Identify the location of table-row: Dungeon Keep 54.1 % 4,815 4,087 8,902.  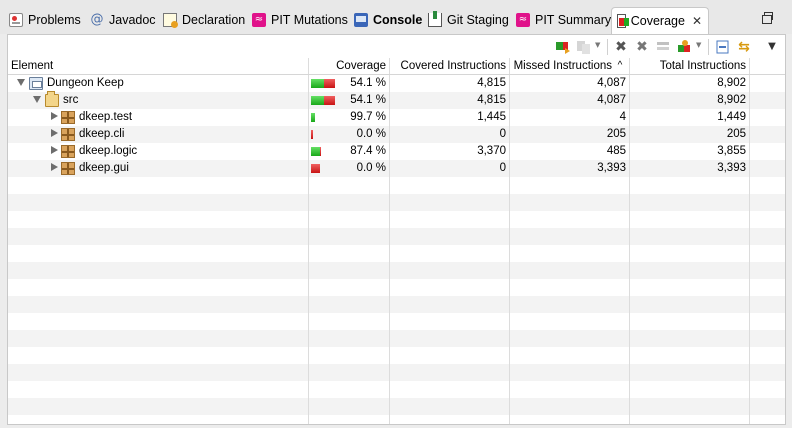
(396, 83).